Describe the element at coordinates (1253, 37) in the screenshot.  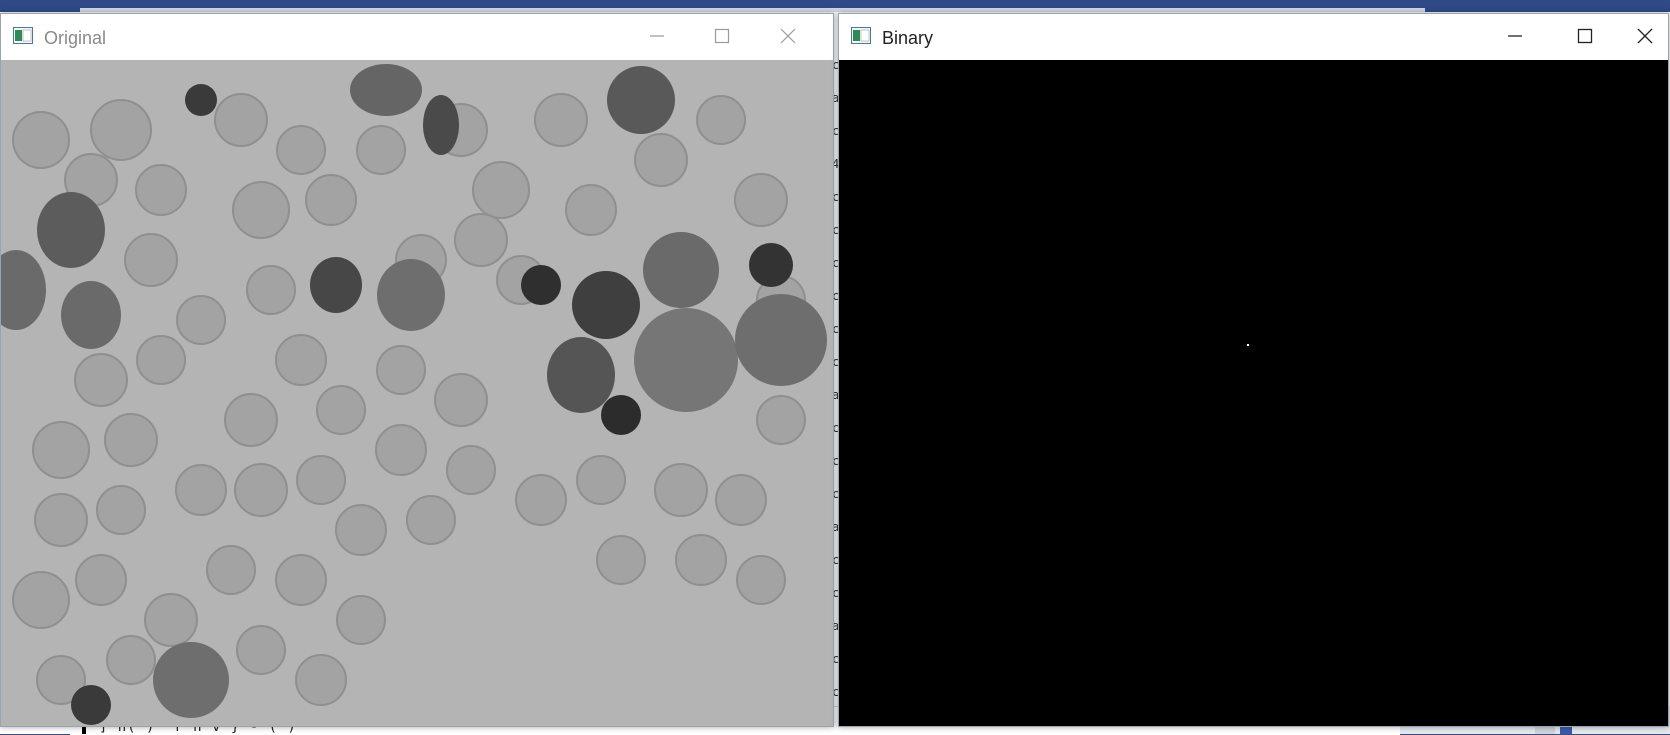
I see `binary-title-bar: Binary` at that location.